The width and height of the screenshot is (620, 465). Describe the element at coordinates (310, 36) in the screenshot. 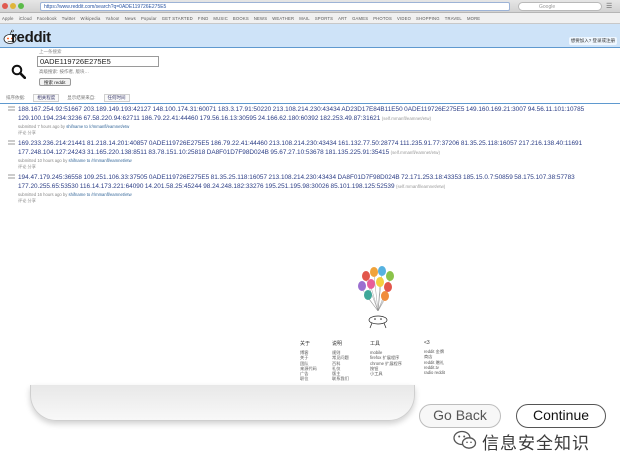

I see `reddit-header: reddit 想要加入? 登录或注册` at that location.